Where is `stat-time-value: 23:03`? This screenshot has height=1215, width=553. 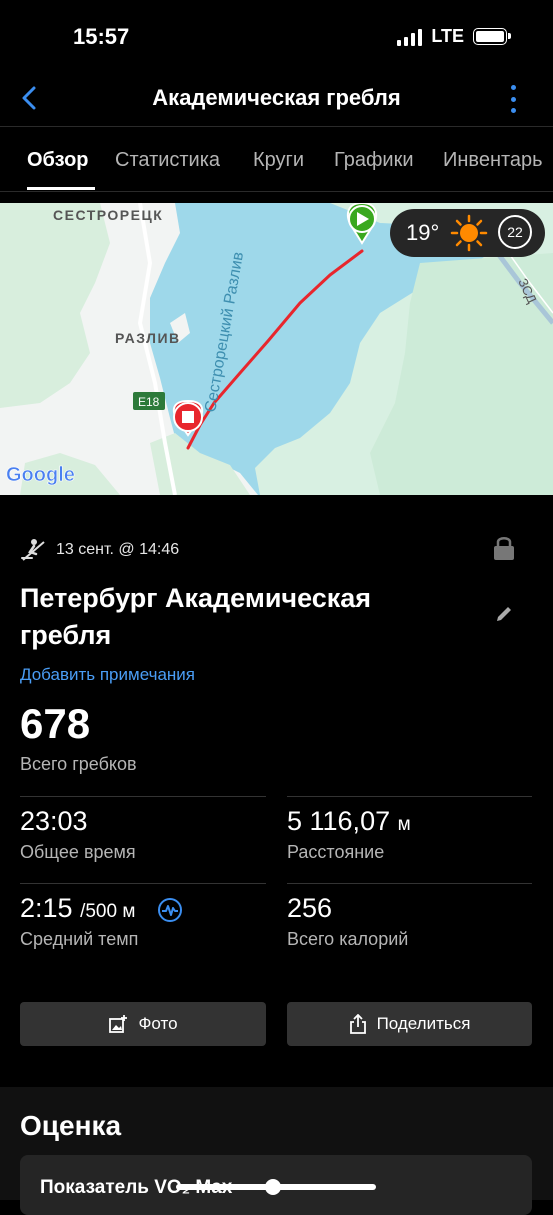
stat-time-value: 23:03 is located at coordinates (54, 821).